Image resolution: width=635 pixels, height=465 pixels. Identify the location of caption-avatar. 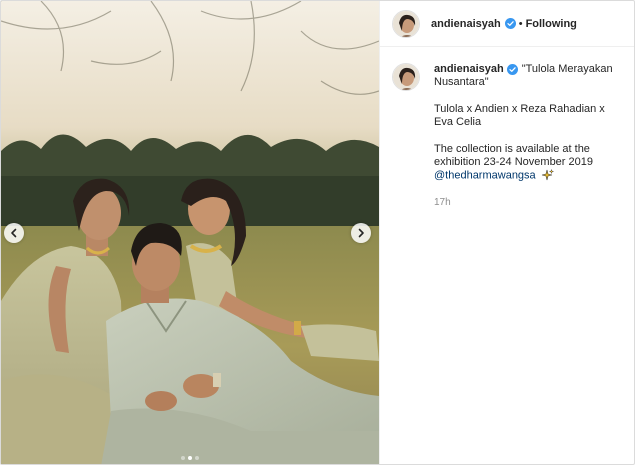
(406, 77).